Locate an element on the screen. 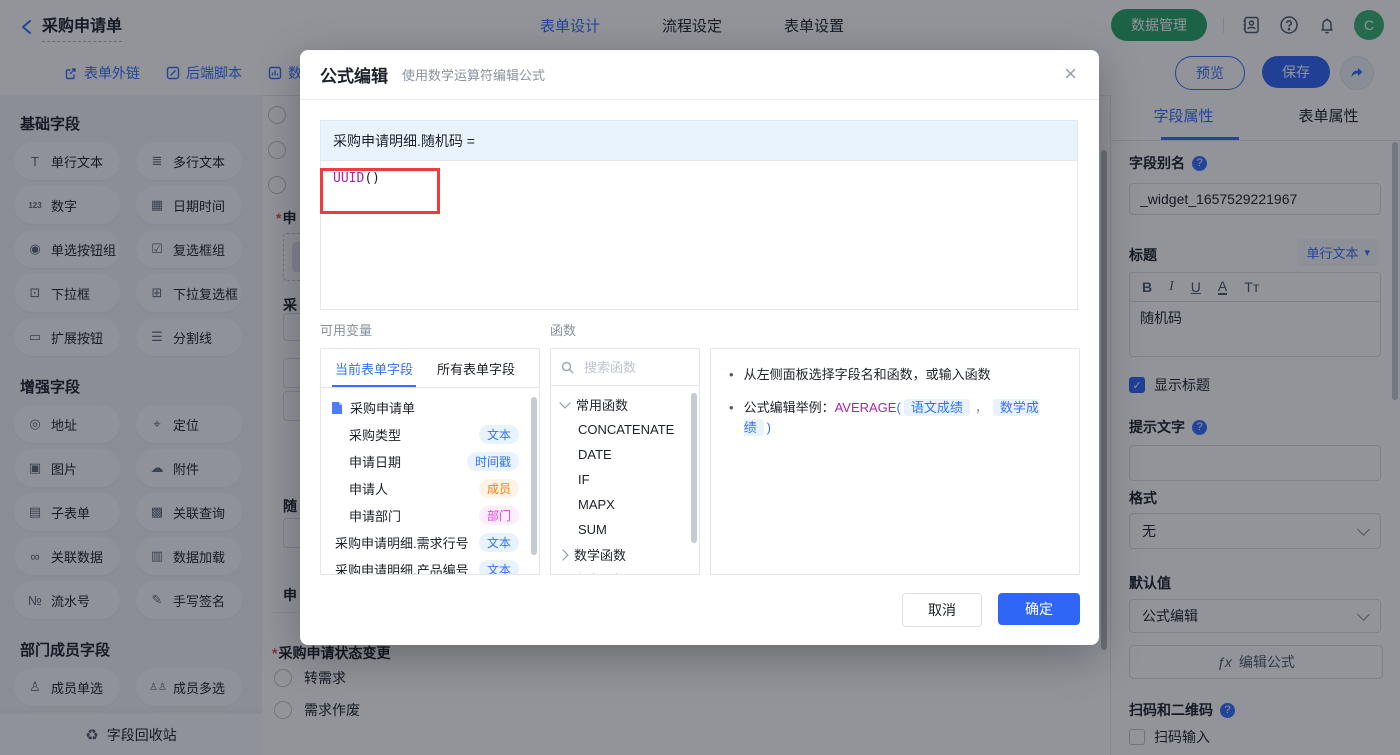 The height and width of the screenshot is (755, 1400). chevron-down-icon is located at coordinates (565, 402).